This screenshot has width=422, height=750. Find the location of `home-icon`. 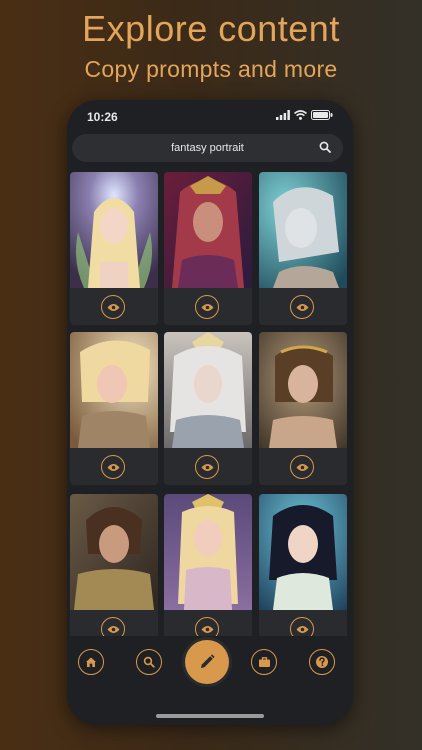

home-icon is located at coordinates (91, 662).